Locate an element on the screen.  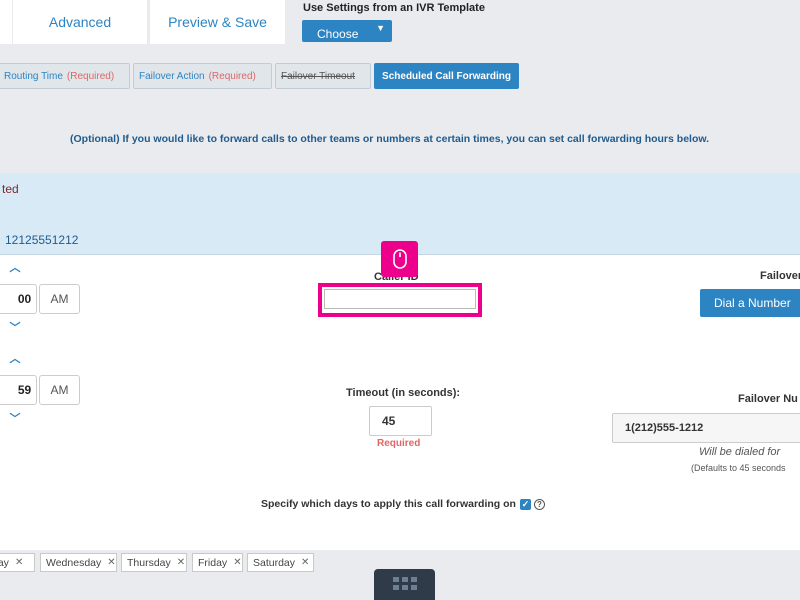
dialed-note: Will be dialed for is located at coordinates (740, 452).